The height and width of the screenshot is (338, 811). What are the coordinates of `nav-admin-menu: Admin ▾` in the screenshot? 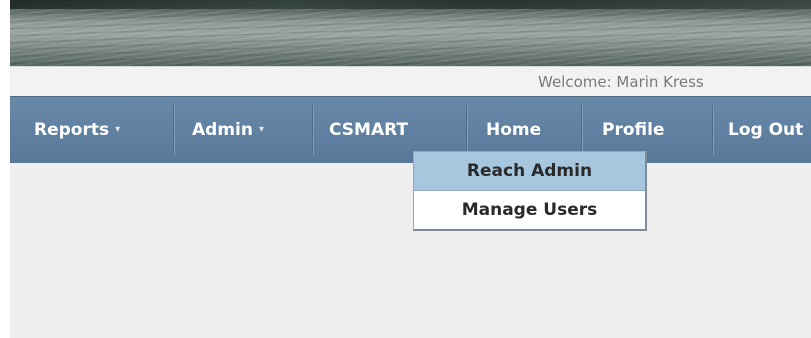 It's located at (228, 130).